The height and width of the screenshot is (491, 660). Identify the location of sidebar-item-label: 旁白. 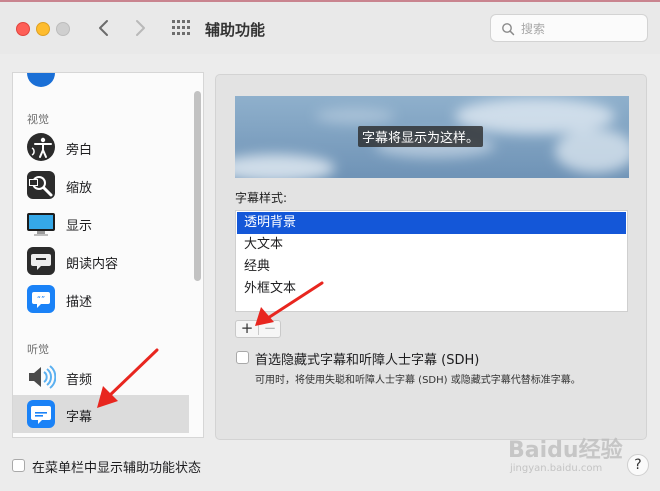
(79, 150).